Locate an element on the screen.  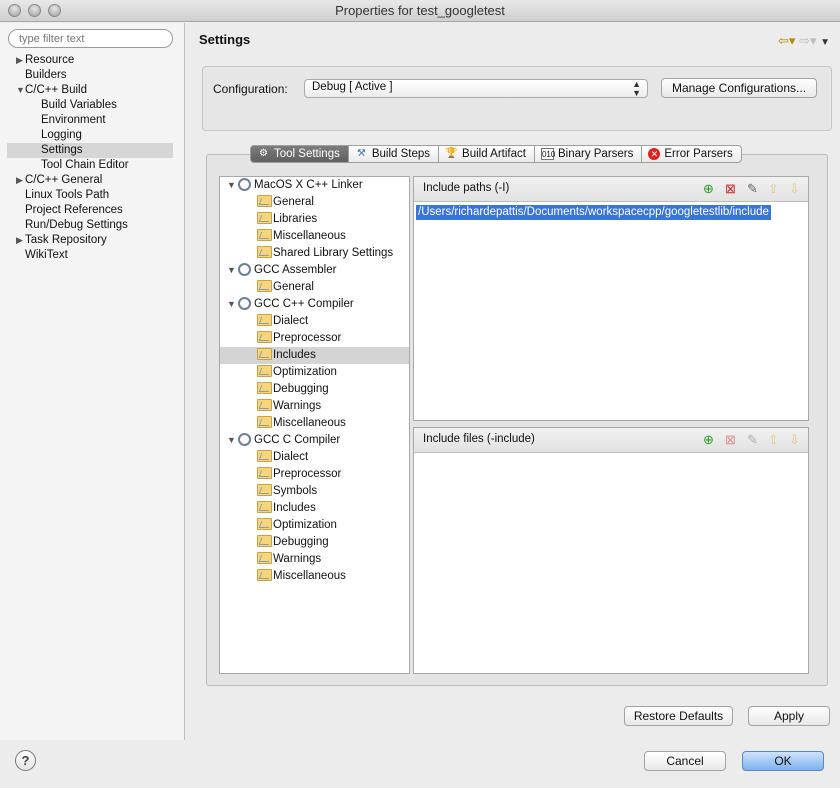
tree-tool-node: ▼ GCC C Compiler is located at coordinates (314, 440).